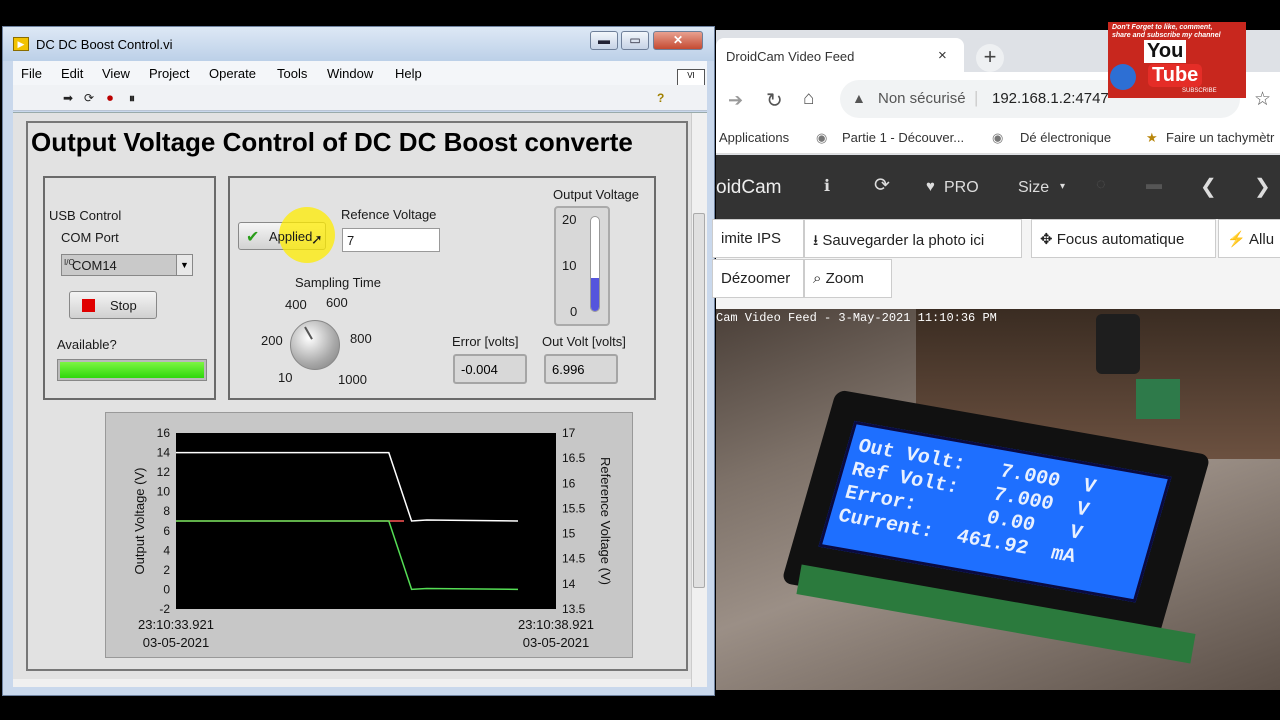 The height and width of the screenshot is (720, 1280). What do you see at coordinates (408, 73) in the screenshot?
I see `menu-help: Help` at bounding box center [408, 73].